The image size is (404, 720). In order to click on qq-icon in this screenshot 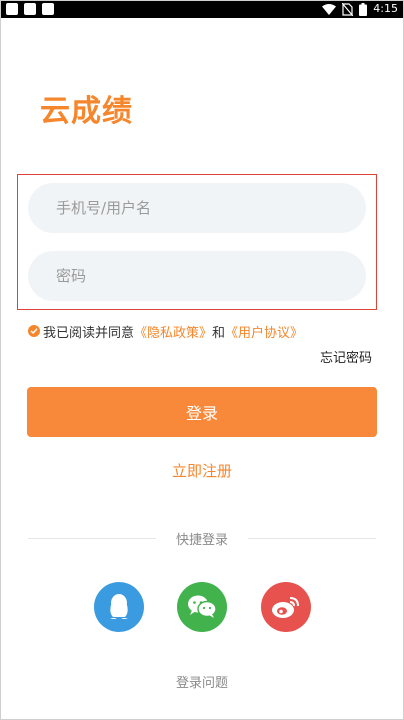, I will do `click(119, 606)`.